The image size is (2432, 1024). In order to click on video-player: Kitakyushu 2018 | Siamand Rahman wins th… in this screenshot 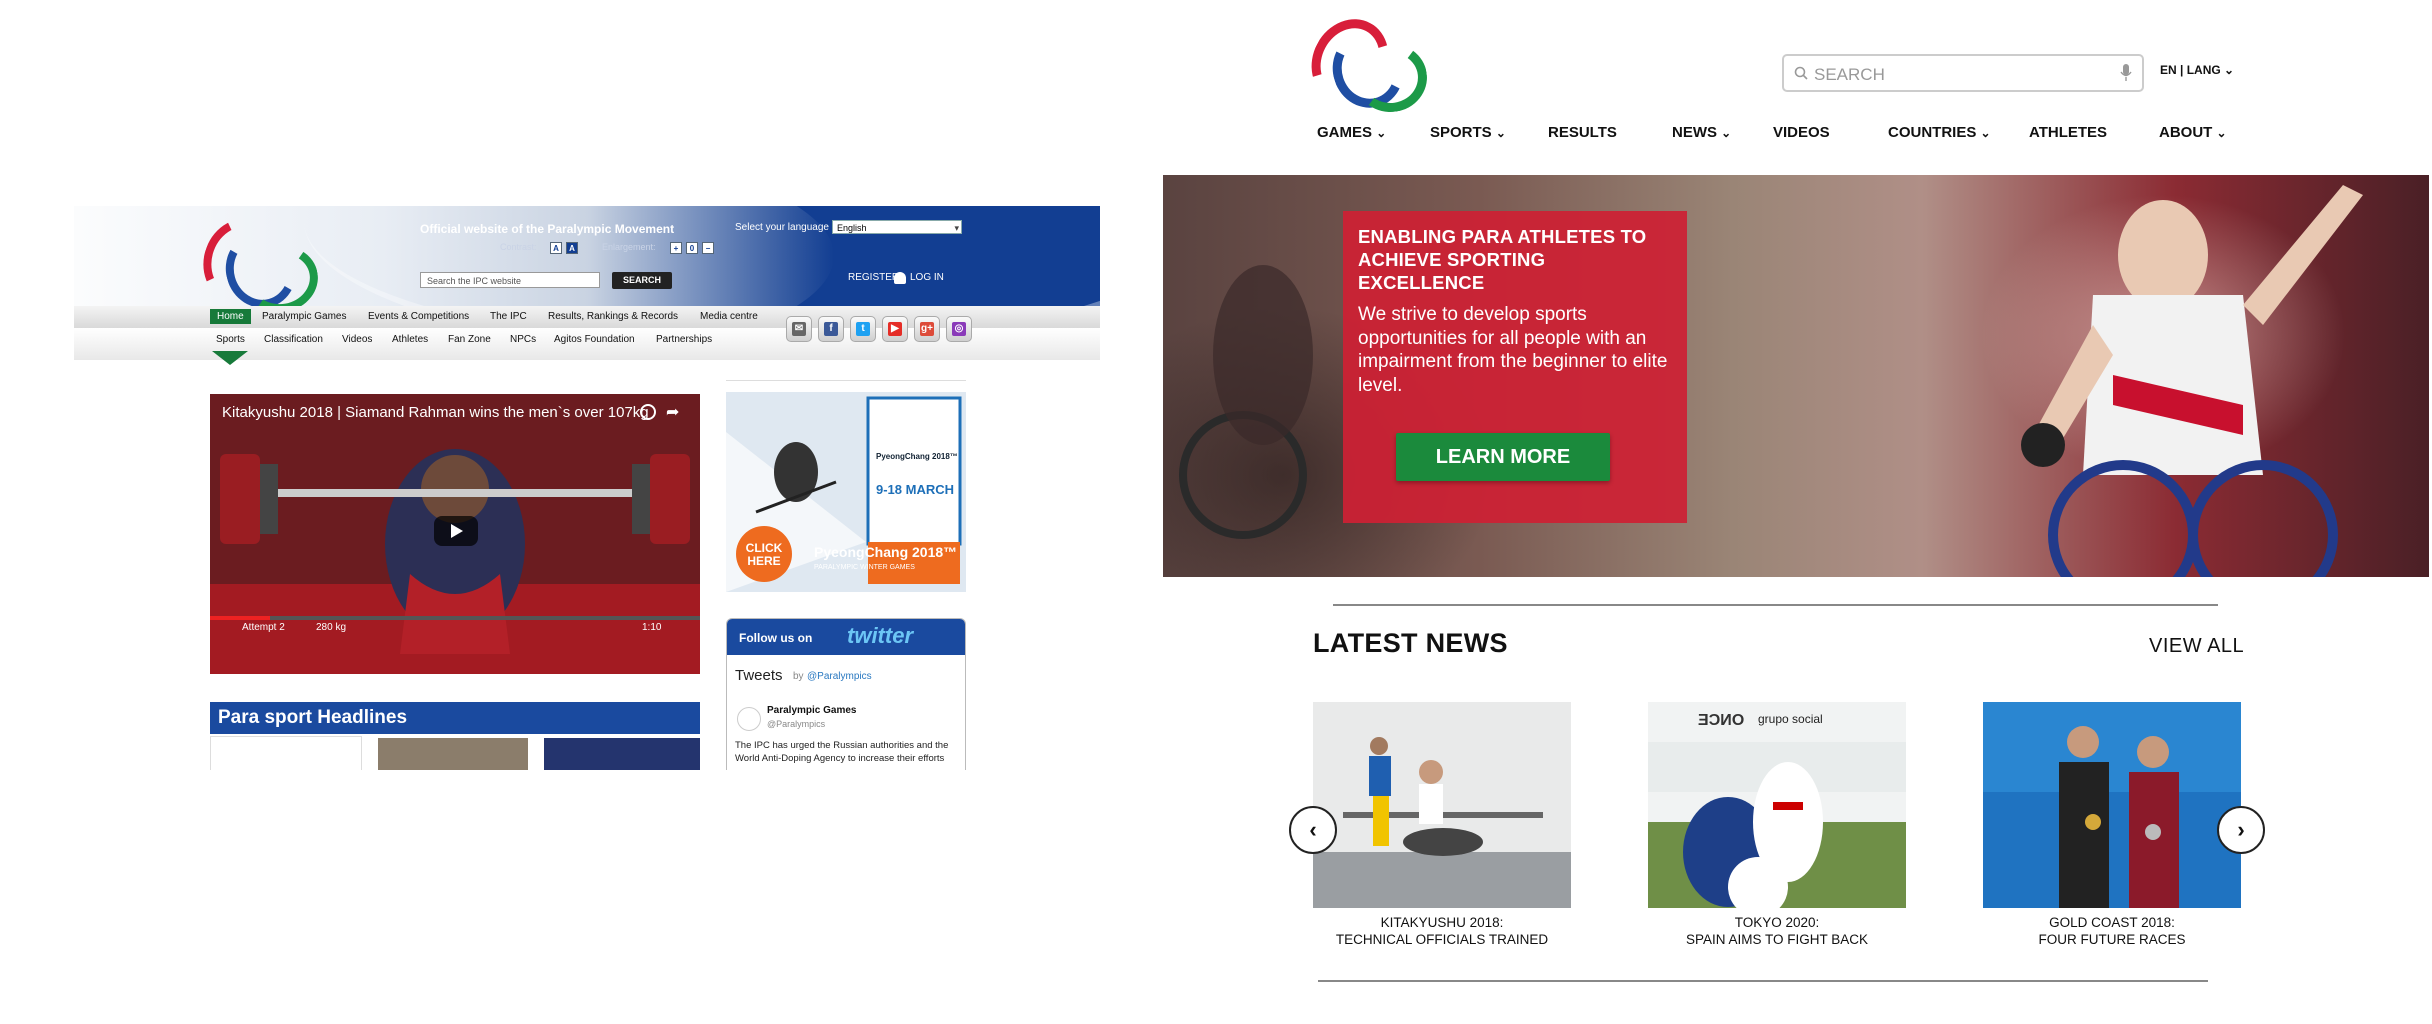, I will do `click(455, 534)`.